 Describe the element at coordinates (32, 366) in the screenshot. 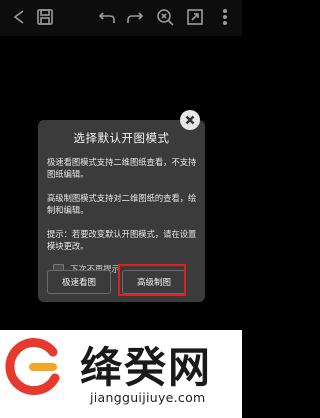

I see `watermark-logo-icon` at that location.